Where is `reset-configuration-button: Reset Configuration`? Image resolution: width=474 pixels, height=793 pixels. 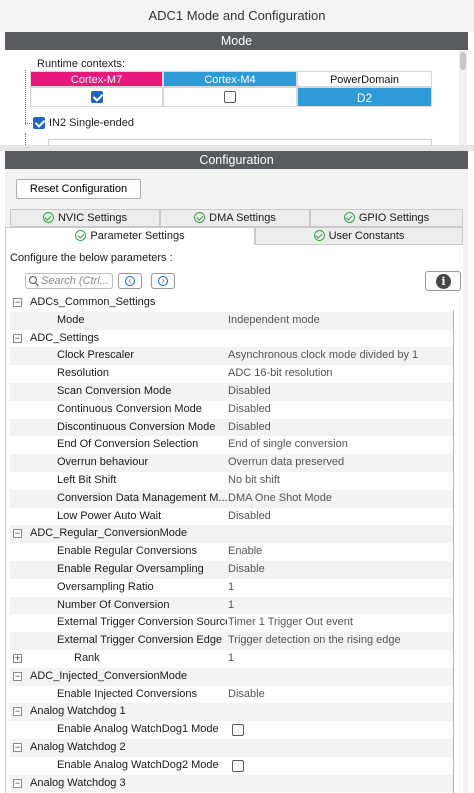 reset-configuration-button: Reset Configuration is located at coordinates (78, 189).